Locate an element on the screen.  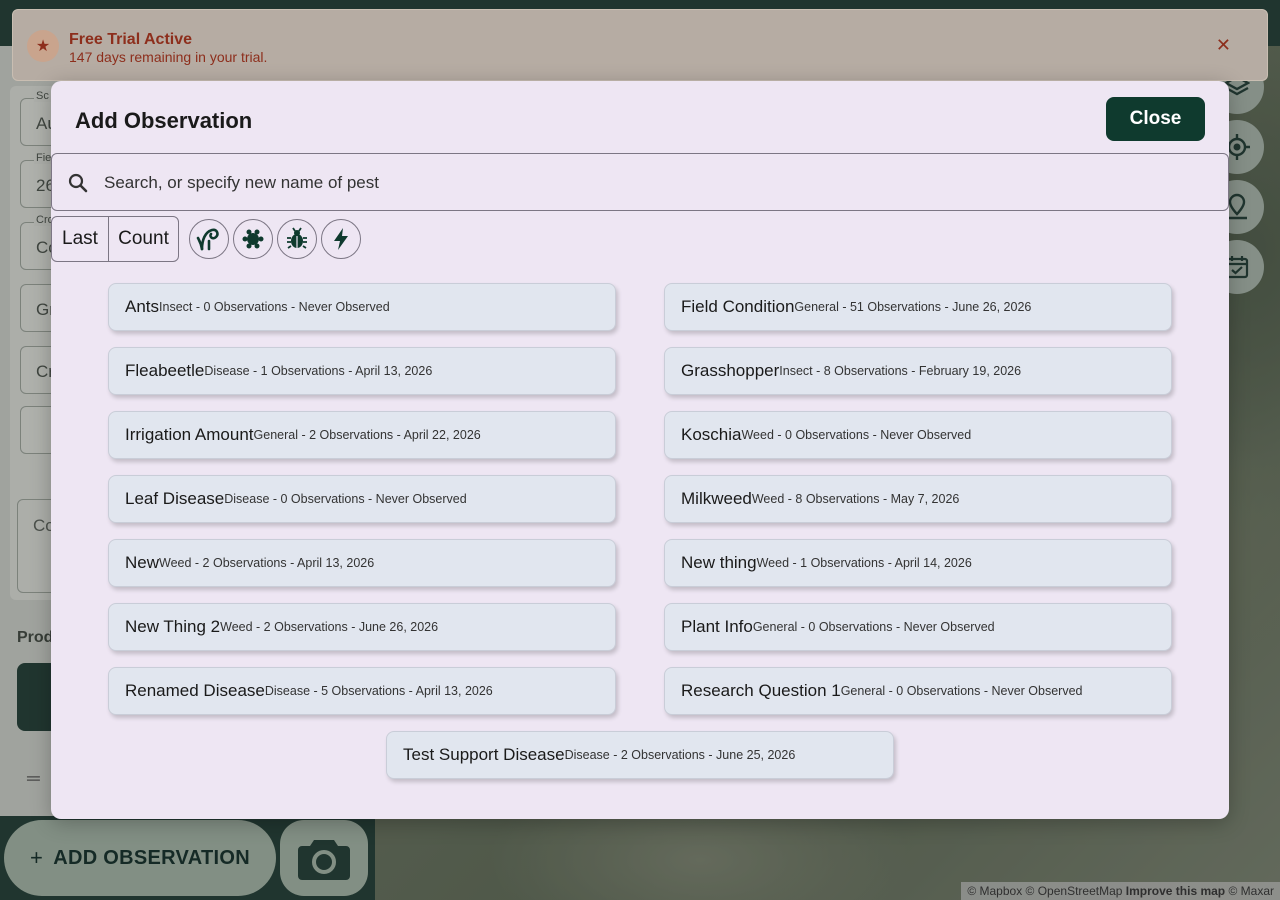
search-box is located at coordinates (640, 182).